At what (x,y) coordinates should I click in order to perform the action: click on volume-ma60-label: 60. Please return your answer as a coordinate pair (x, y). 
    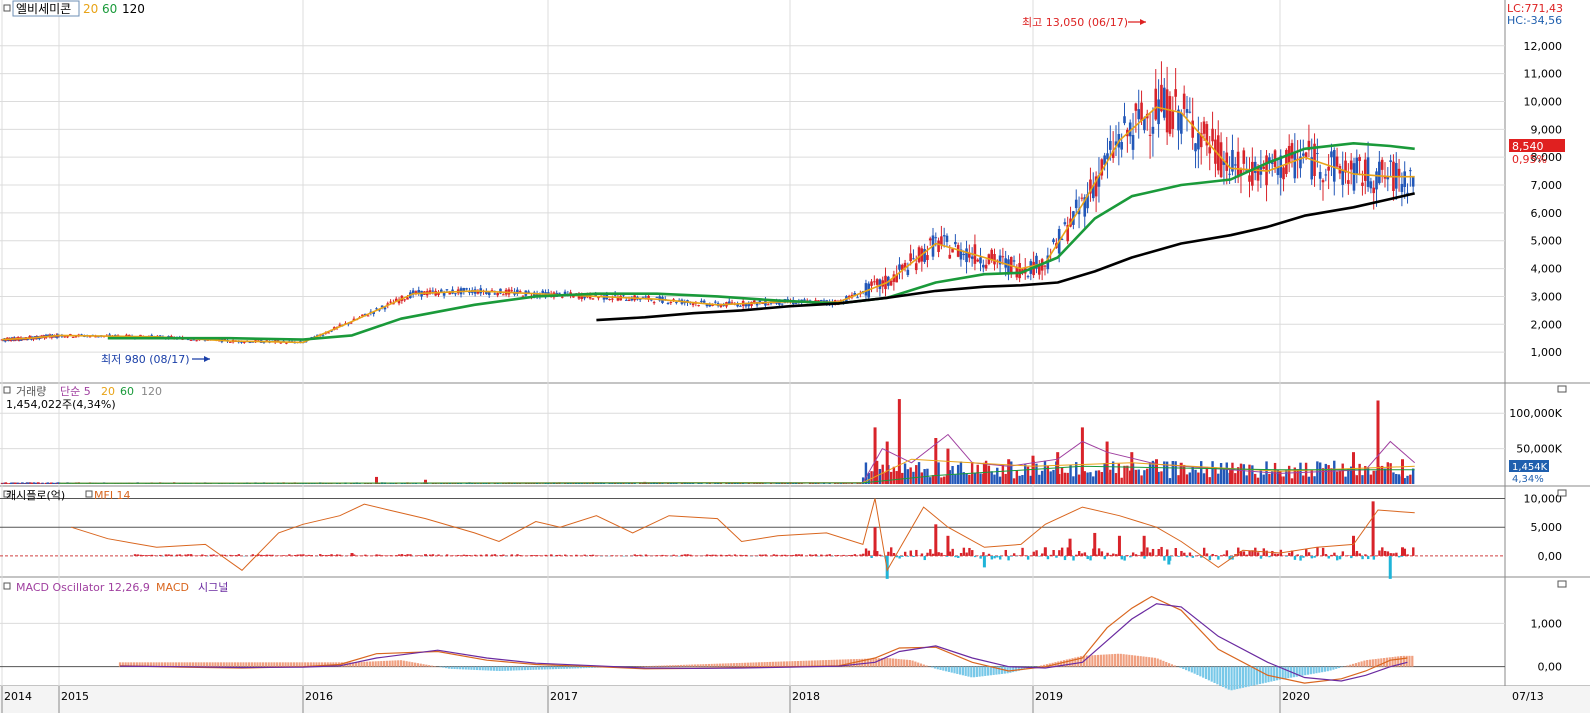
    Looking at the image, I should click on (127, 391).